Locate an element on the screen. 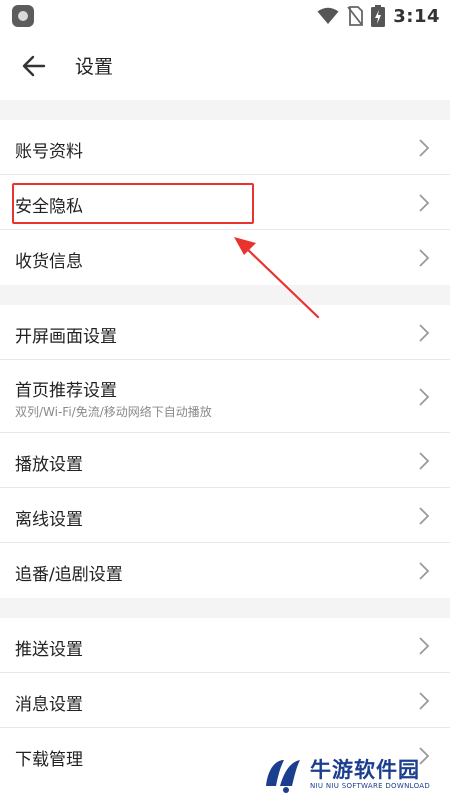 This screenshot has height=800, width=450. settings-item-follow-series: 追番/追剧设置 is located at coordinates (225, 570).